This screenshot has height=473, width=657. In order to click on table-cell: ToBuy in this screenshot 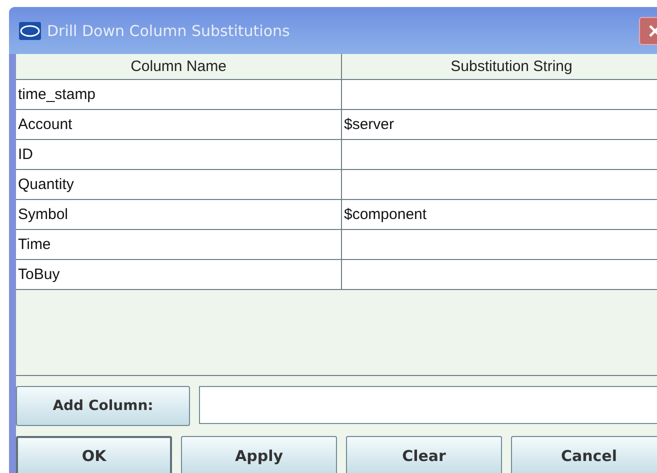, I will do `click(39, 274)`.